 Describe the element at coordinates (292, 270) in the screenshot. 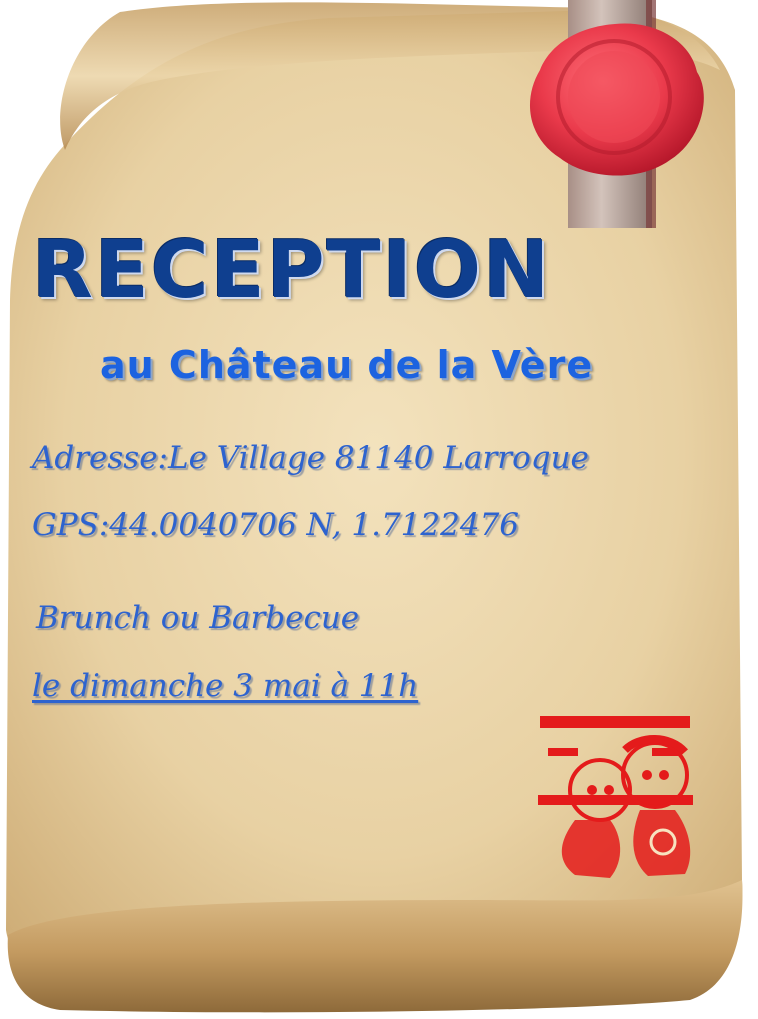

I see `reception-title: RECEPTION` at that location.